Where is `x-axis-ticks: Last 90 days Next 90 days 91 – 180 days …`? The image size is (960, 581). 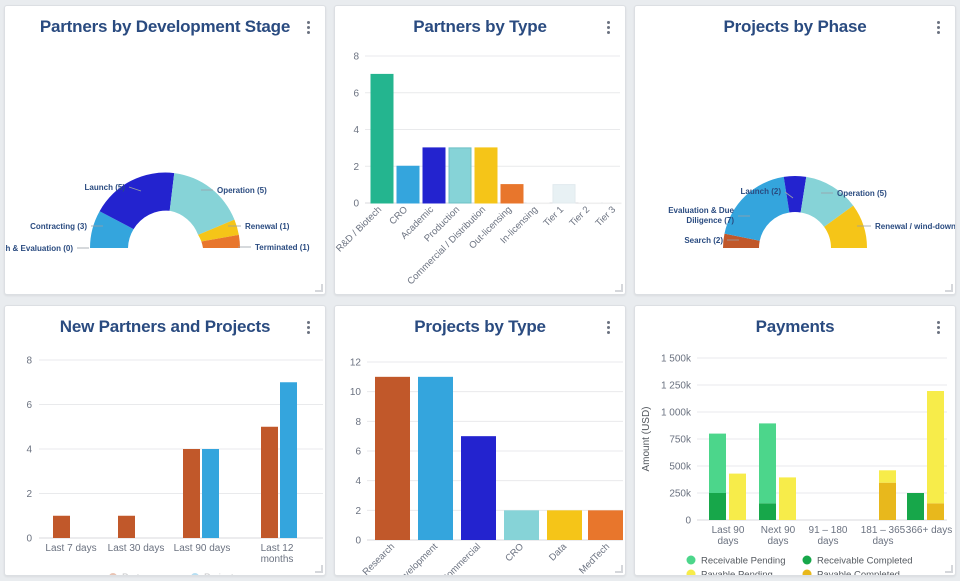 x-axis-ticks: Last 90 days Next 90 days 91 – 180 days … is located at coordinates (832, 536).